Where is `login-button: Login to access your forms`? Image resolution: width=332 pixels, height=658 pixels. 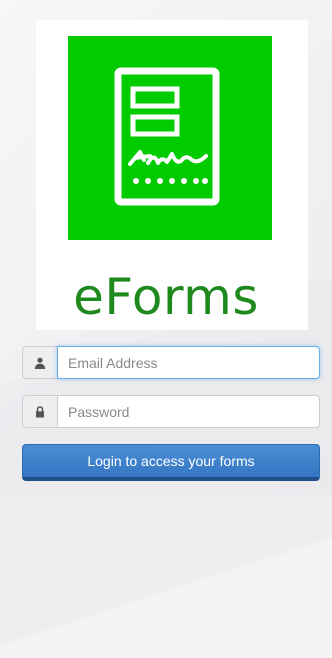
login-button: Login to access your forms is located at coordinates (171, 462).